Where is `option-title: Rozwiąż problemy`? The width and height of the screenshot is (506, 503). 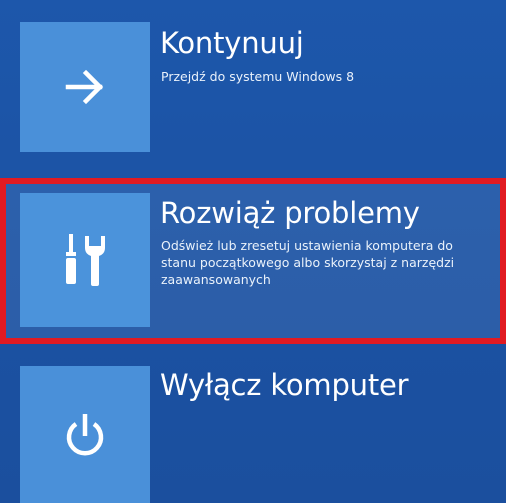 option-title: Rozwiąż problemy is located at coordinates (290, 213).